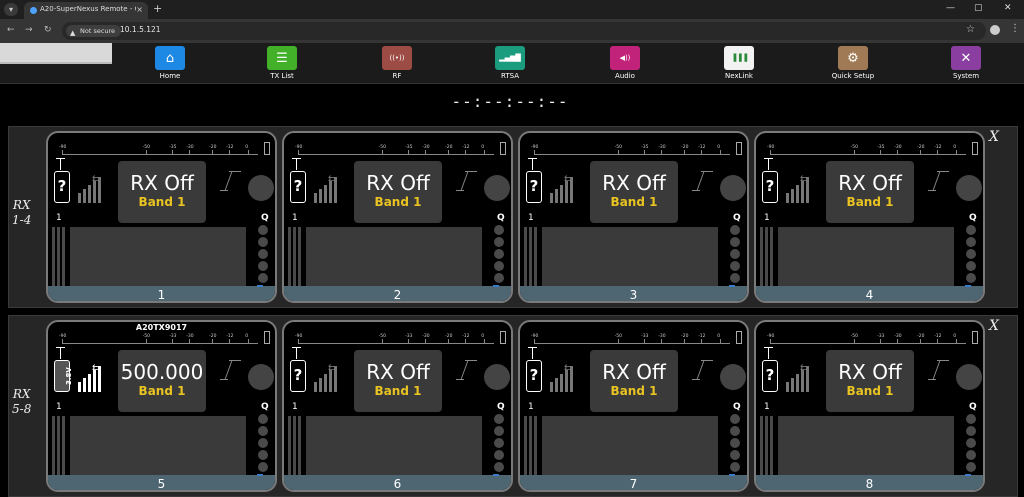  Describe the element at coordinates (869, 482) in the screenshot. I see `receiver-number: 8` at that location.